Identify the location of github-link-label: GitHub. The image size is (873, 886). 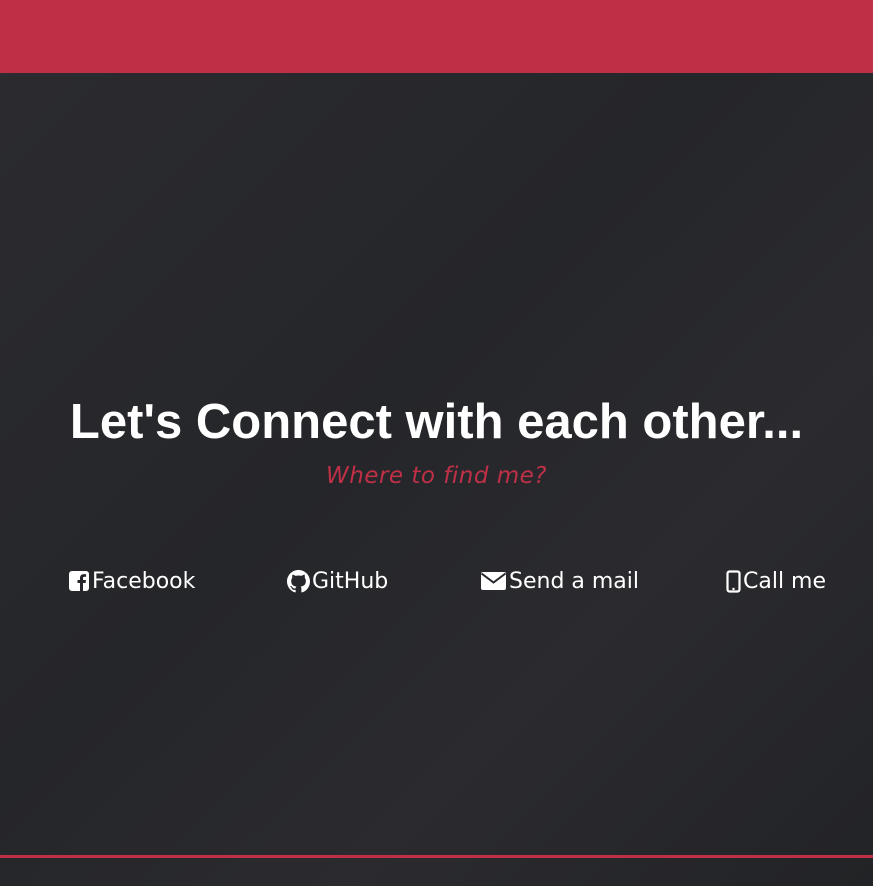
(350, 581).